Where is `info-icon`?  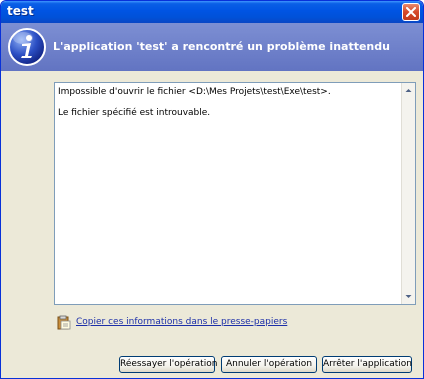
info-icon is located at coordinates (27, 47).